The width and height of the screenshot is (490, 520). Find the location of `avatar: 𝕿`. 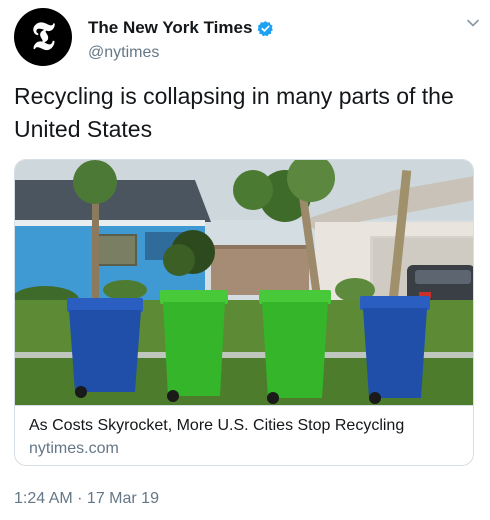

avatar: 𝕿 is located at coordinates (43, 37).